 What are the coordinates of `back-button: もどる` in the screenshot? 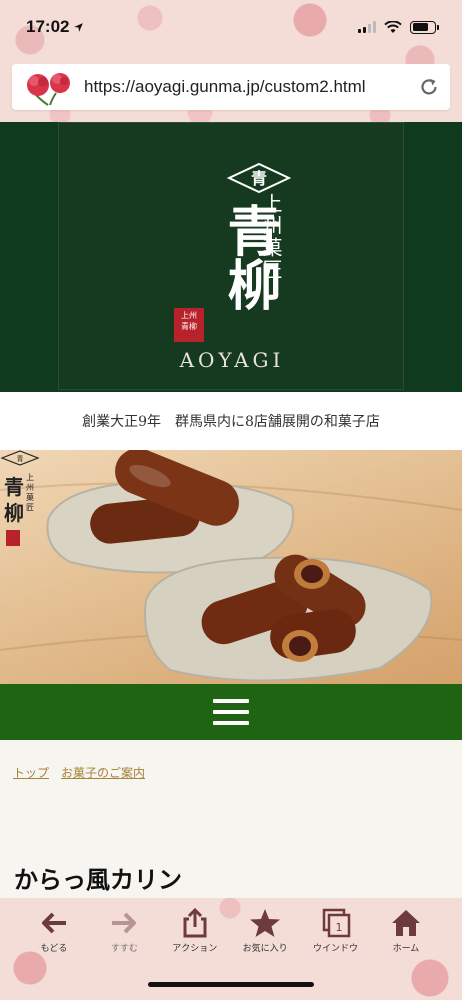 It's located at (54, 934).